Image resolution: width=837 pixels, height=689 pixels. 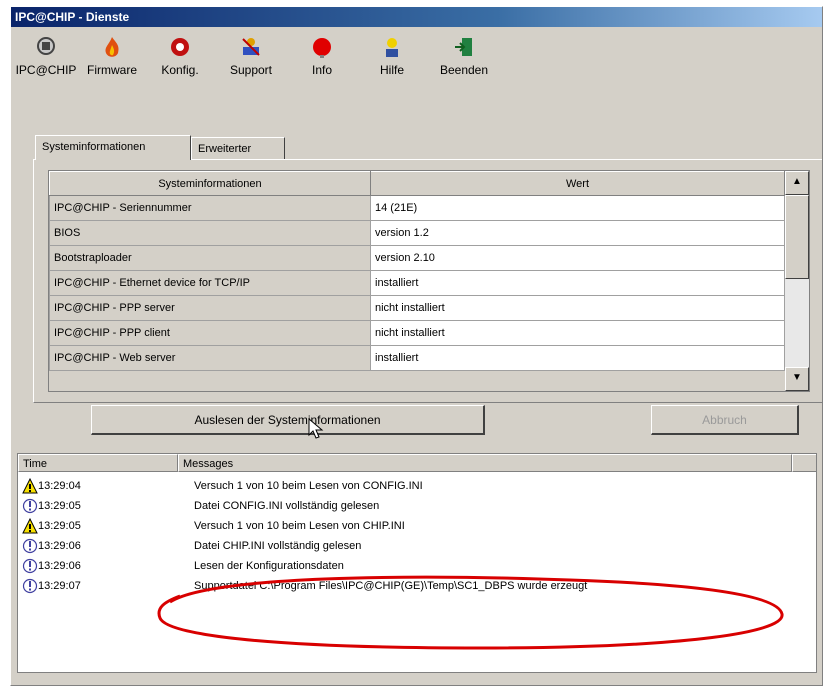 I want to click on table-row: IPC@CHIP - PPP client nicht installiert, so click(x=417, y=333).